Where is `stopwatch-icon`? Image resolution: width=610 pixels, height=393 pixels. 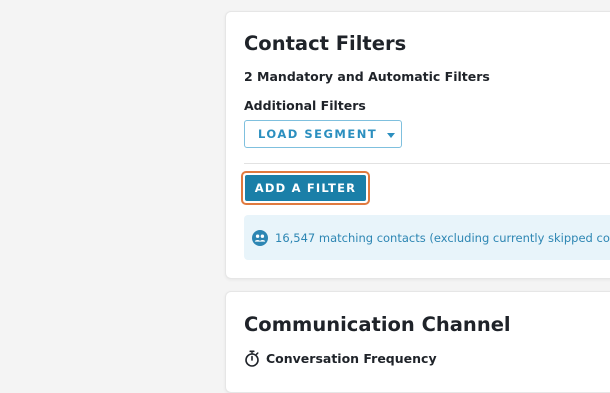 stopwatch-icon is located at coordinates (252, 358).